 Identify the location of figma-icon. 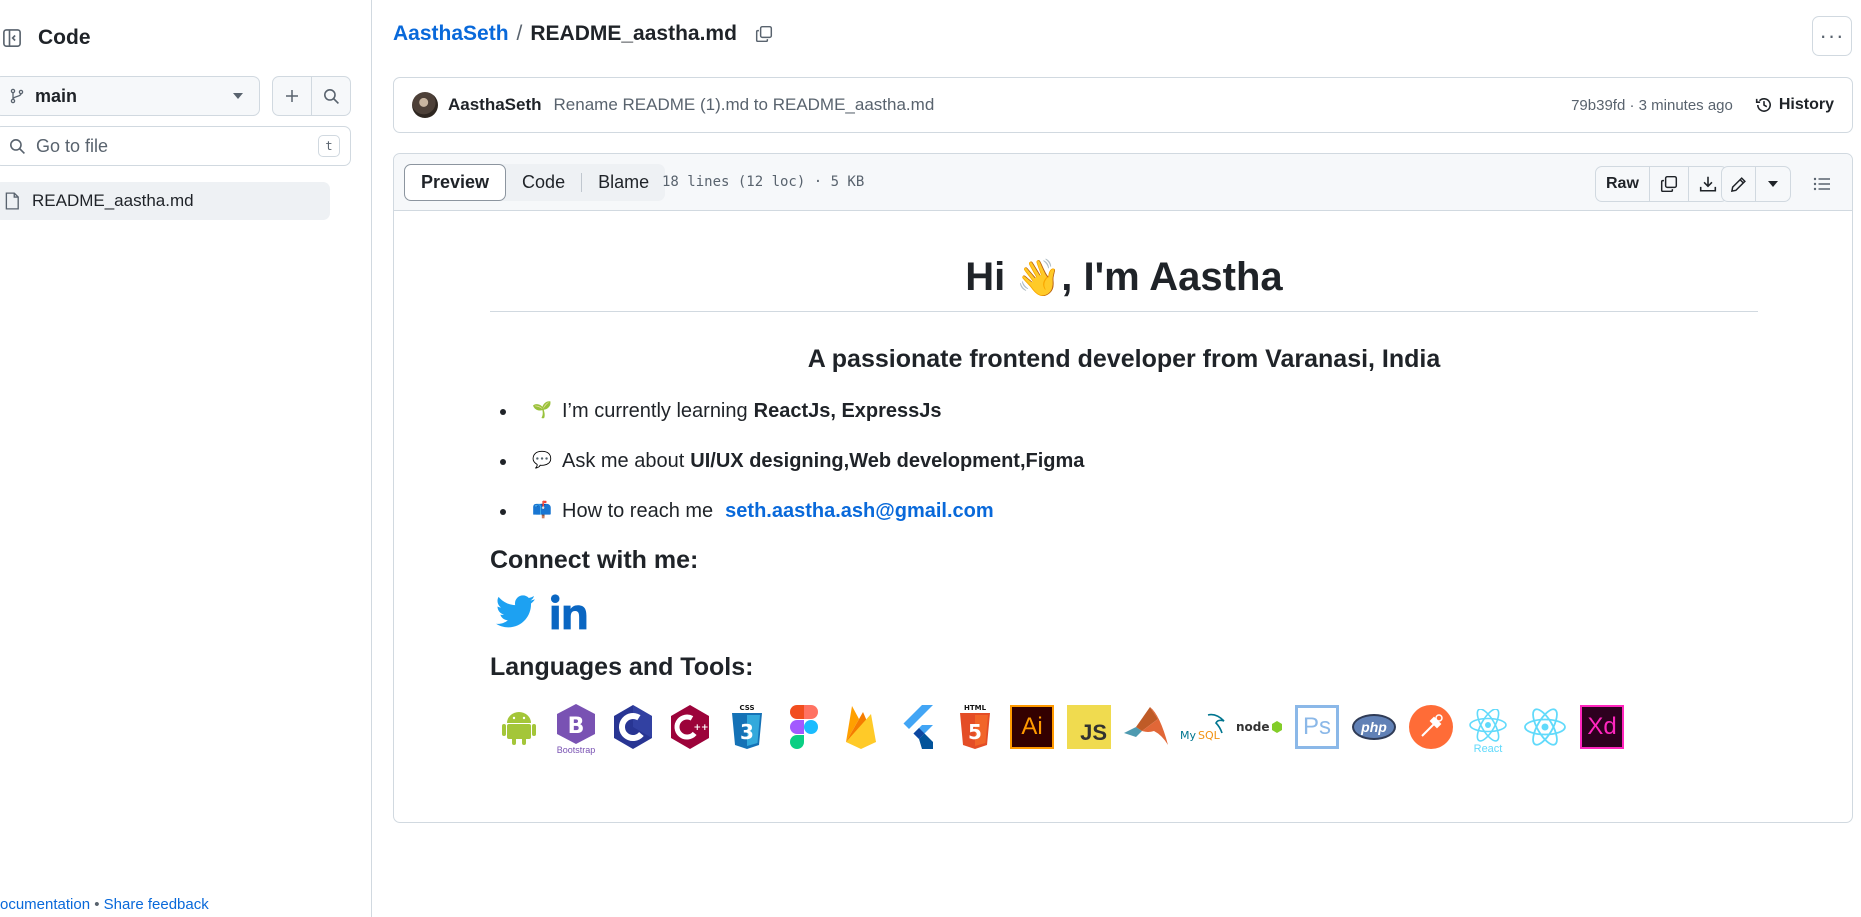
(804, 727).